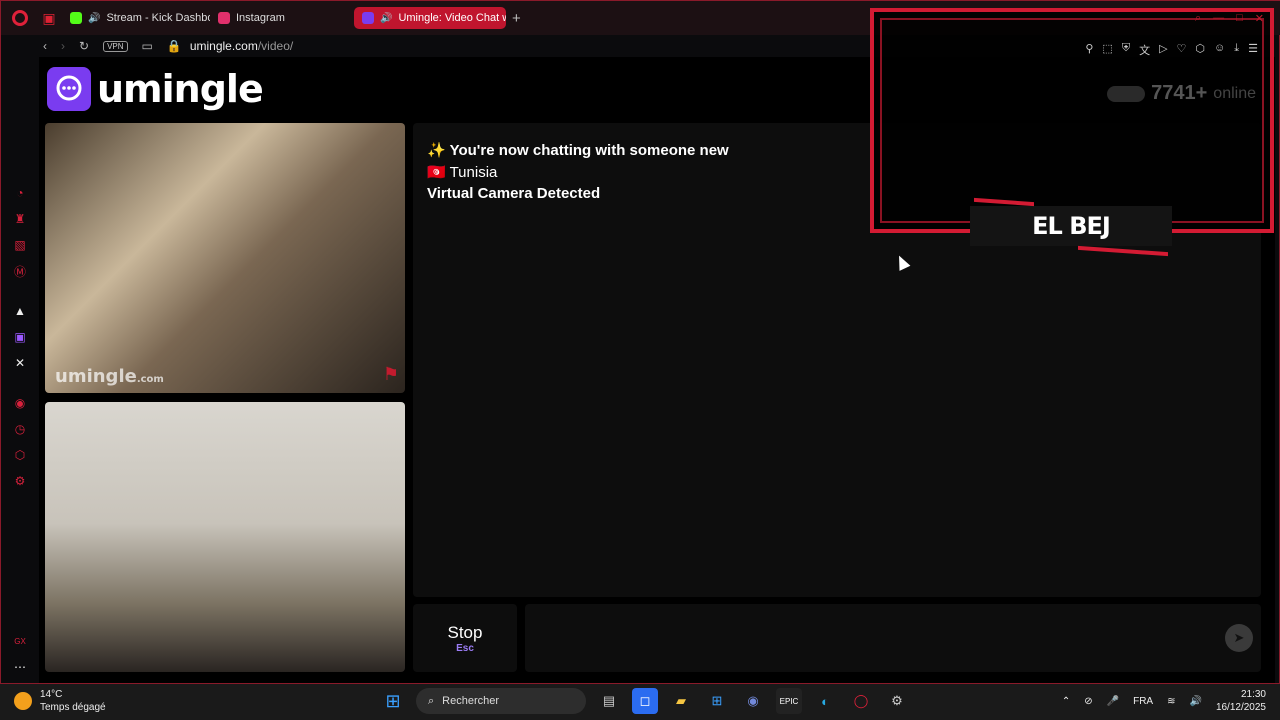 The width and height of the screenshot is (1280, 720). What do you see at coordinates (893, 638) in the screenshot?
I see `message-input: ➤` at bounding box center [893, 638].